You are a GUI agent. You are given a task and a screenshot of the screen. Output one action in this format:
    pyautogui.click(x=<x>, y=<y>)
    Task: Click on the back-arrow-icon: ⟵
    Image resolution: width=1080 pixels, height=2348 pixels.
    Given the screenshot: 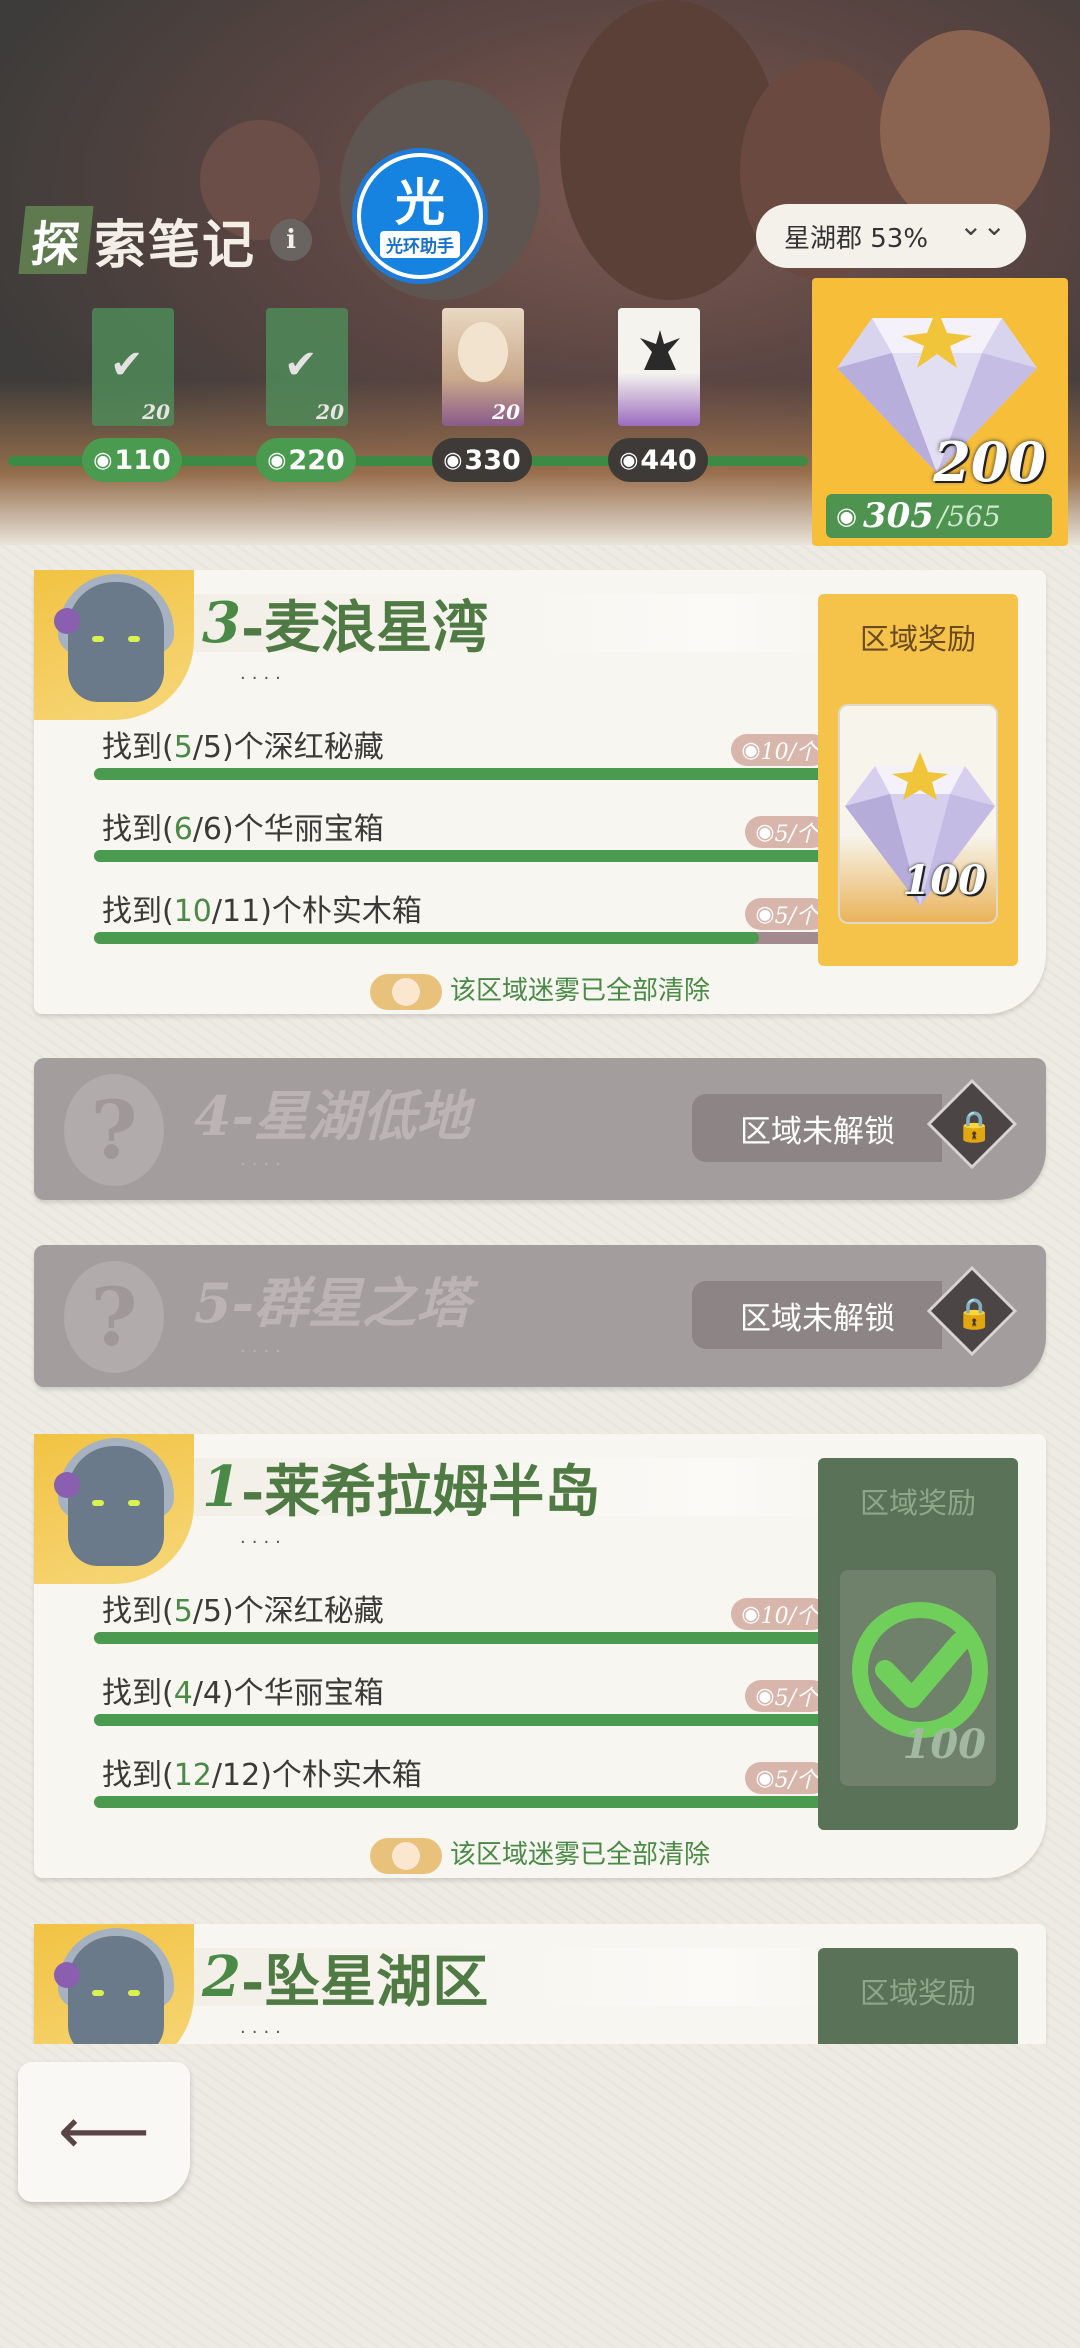 What is the action you would take?
    pyautogui.click(x=104, y=2132)
    